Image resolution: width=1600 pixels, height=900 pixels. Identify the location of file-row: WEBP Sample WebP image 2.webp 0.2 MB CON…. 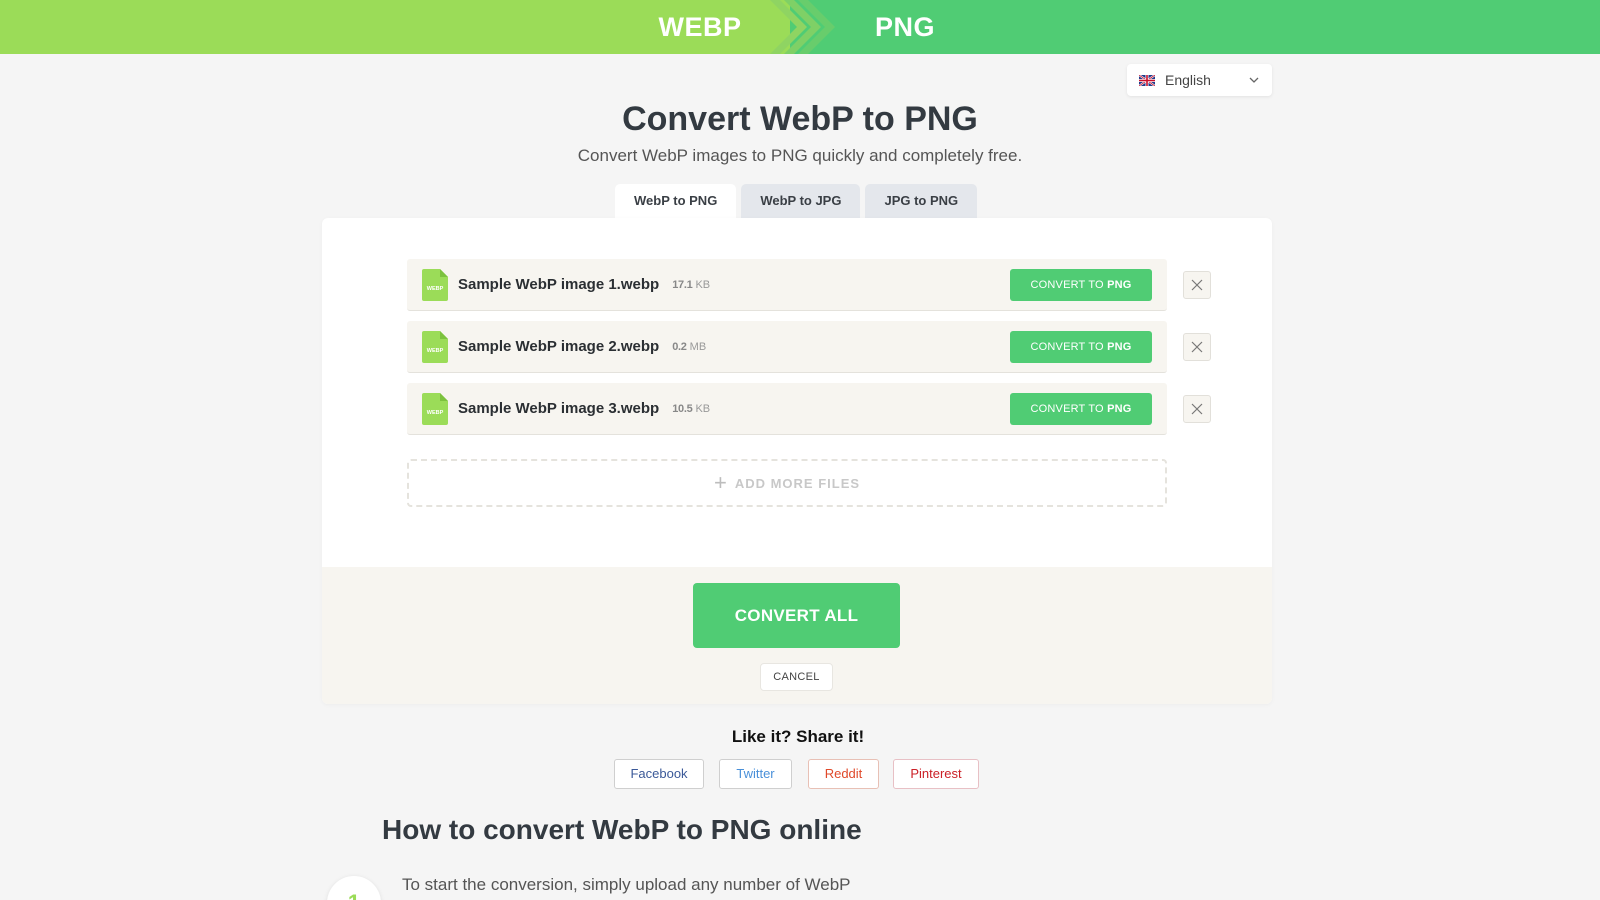
(787, 347).